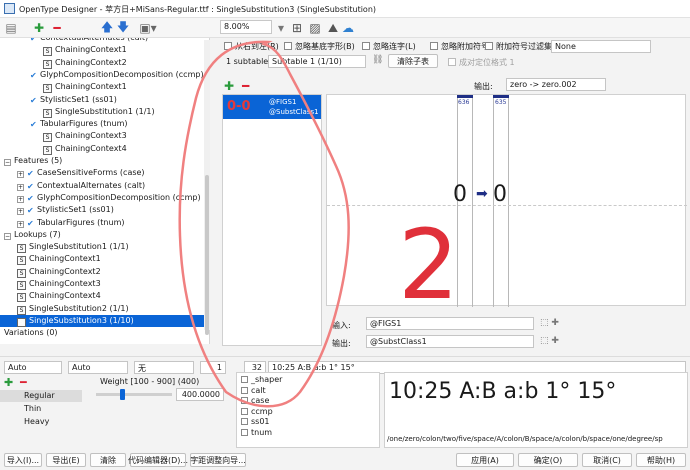 The width and height of the screenshot is (690, 470). I want to click on feature-item: tnum, so click(256, 433).